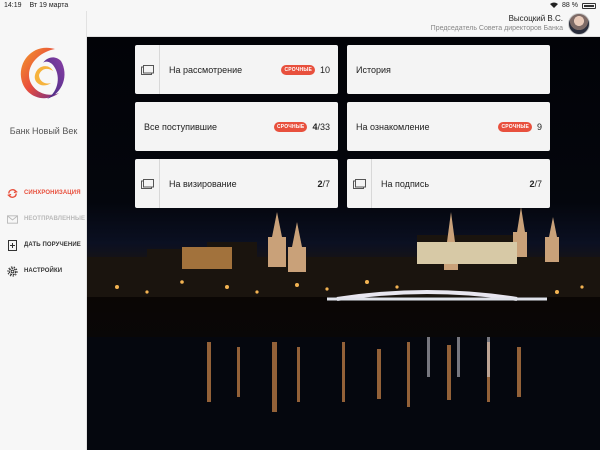  Describe the element at coordinates (448, 183) in the screenshot. I see `card-for-signature: На подпись 2/7` at that location.